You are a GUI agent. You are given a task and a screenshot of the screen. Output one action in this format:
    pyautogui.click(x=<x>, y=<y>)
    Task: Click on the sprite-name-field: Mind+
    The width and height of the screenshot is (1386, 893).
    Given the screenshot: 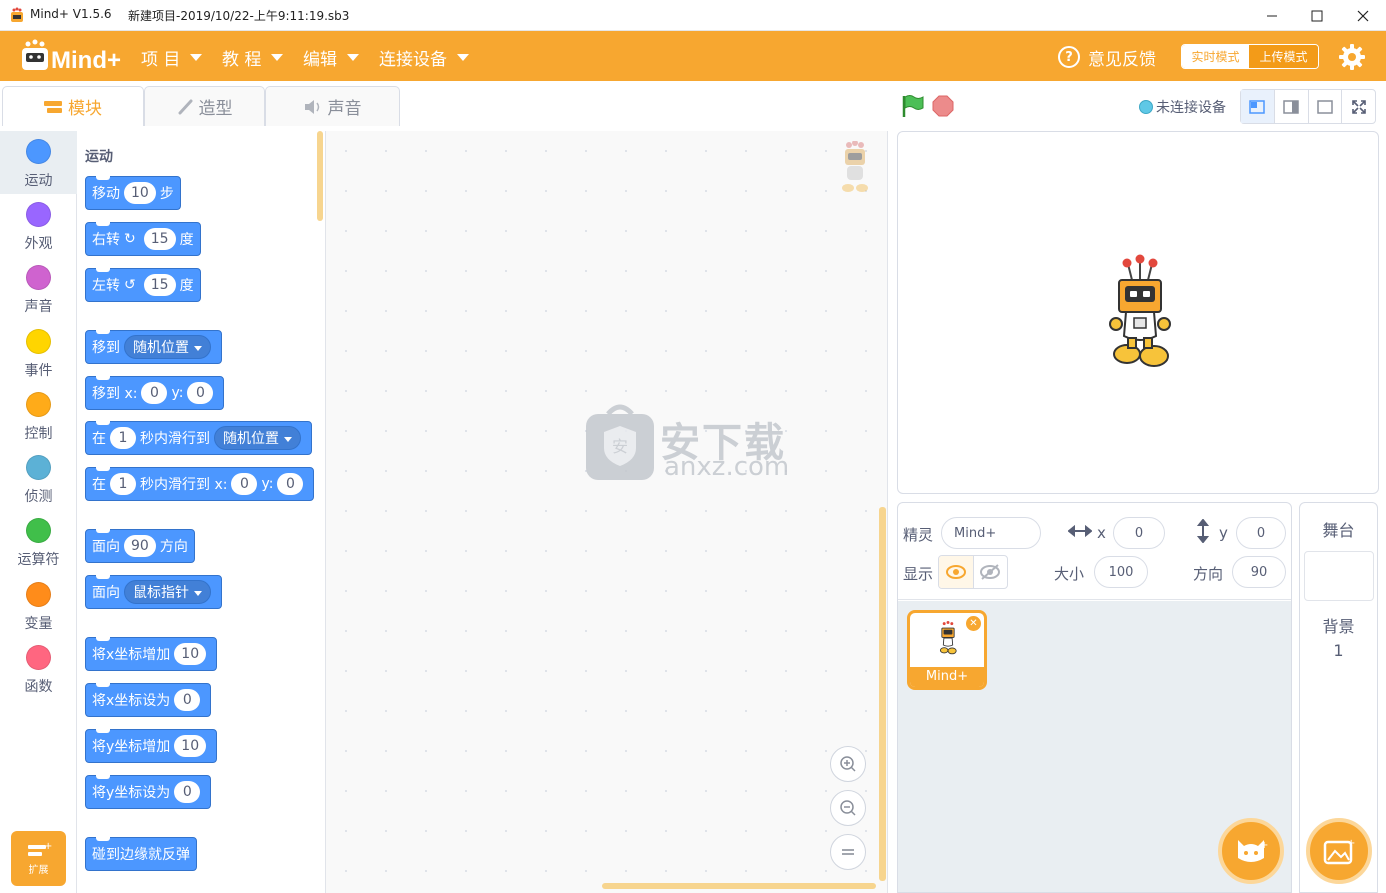 What is the action you would take?
    pyautogui.click(x=991, y=533)
    